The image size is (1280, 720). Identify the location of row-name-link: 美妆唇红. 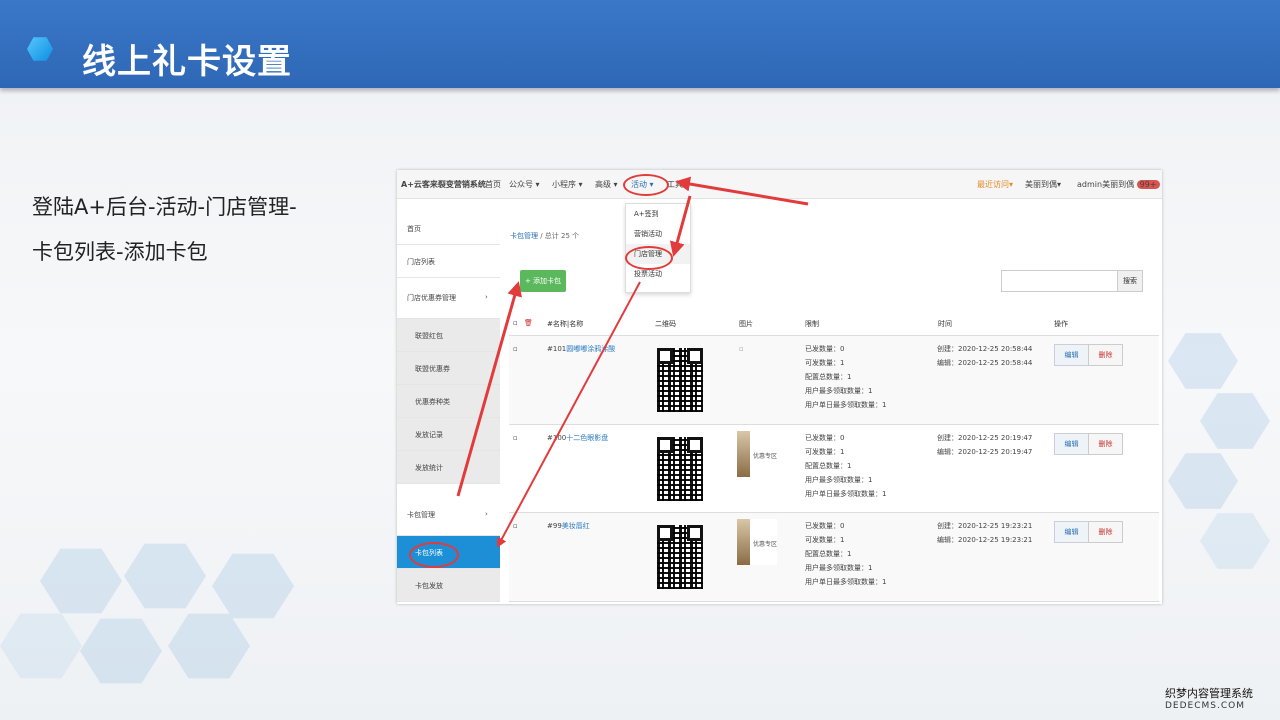
(576, 526).